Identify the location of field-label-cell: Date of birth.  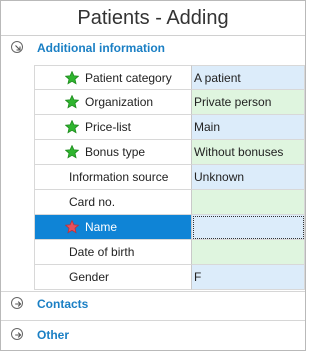
(113, 252).